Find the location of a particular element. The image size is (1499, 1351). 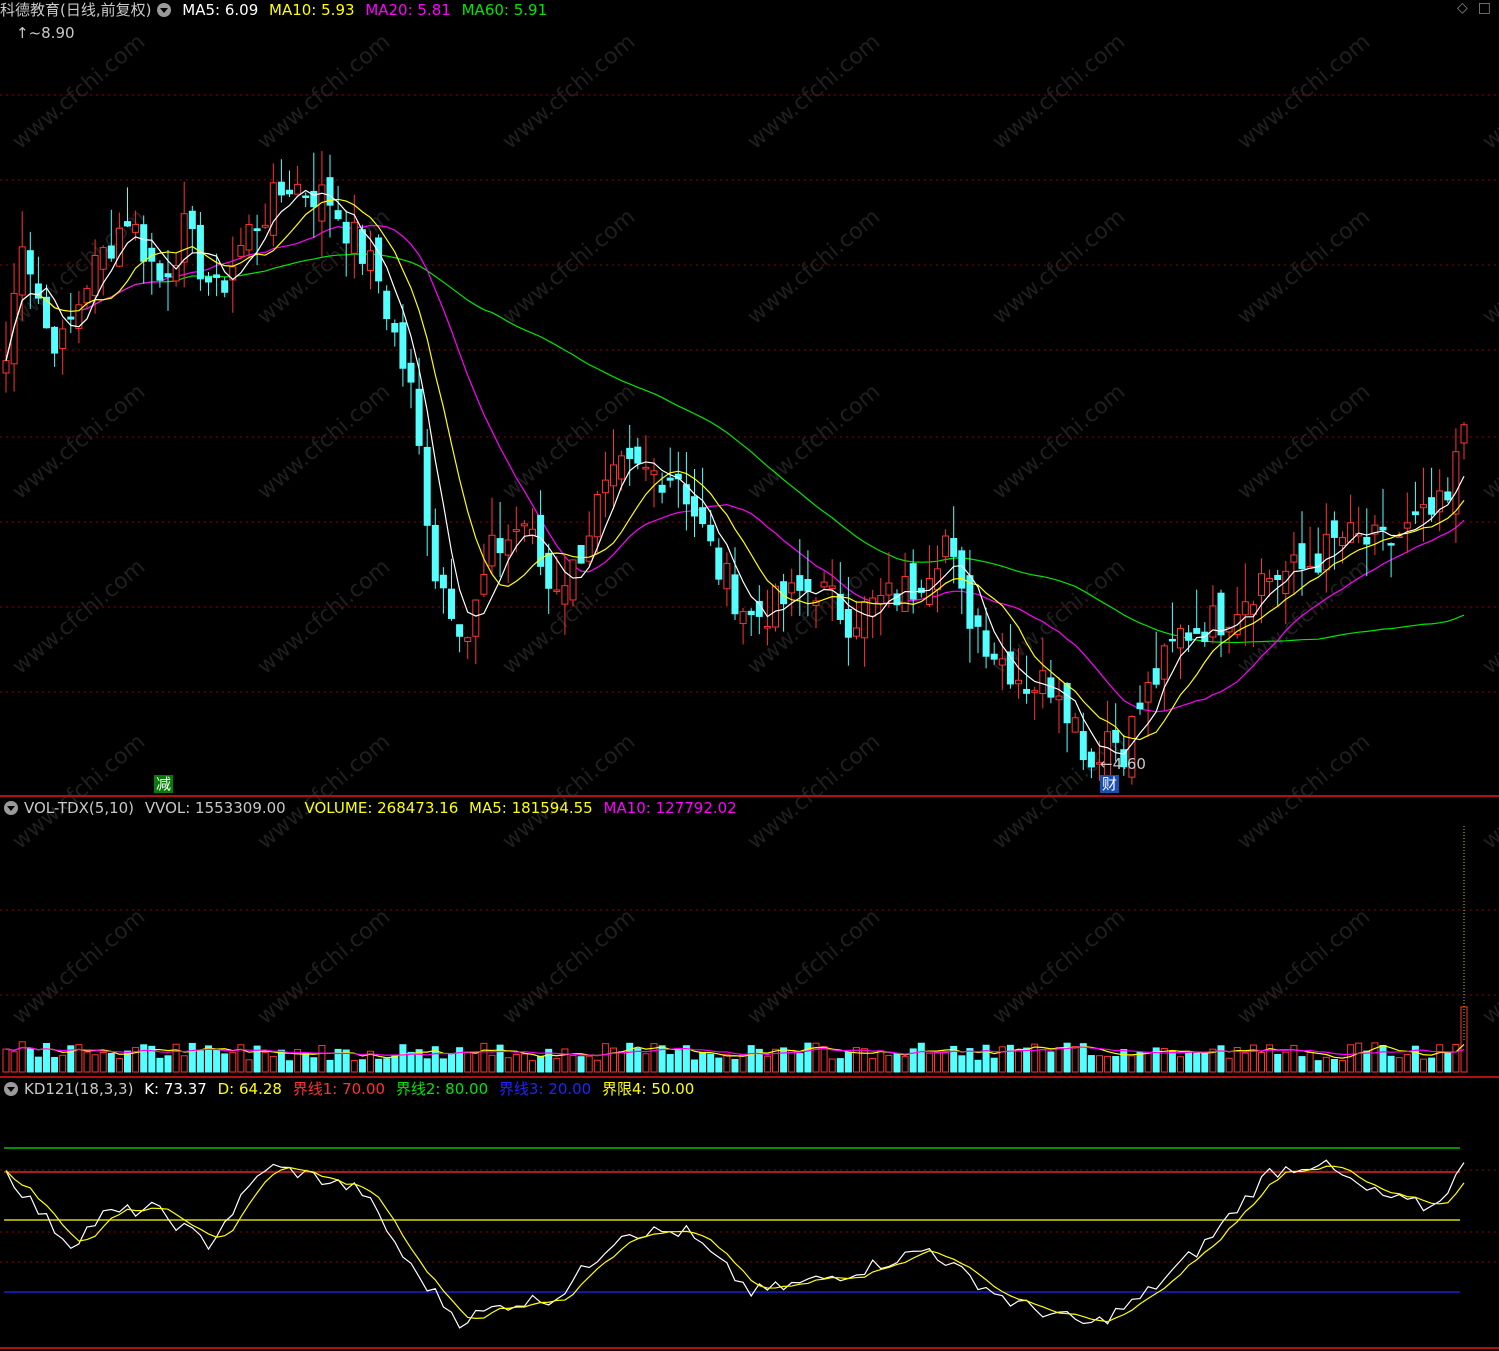

d-value: D: 64.28 is located at coordinates (249, 1089).